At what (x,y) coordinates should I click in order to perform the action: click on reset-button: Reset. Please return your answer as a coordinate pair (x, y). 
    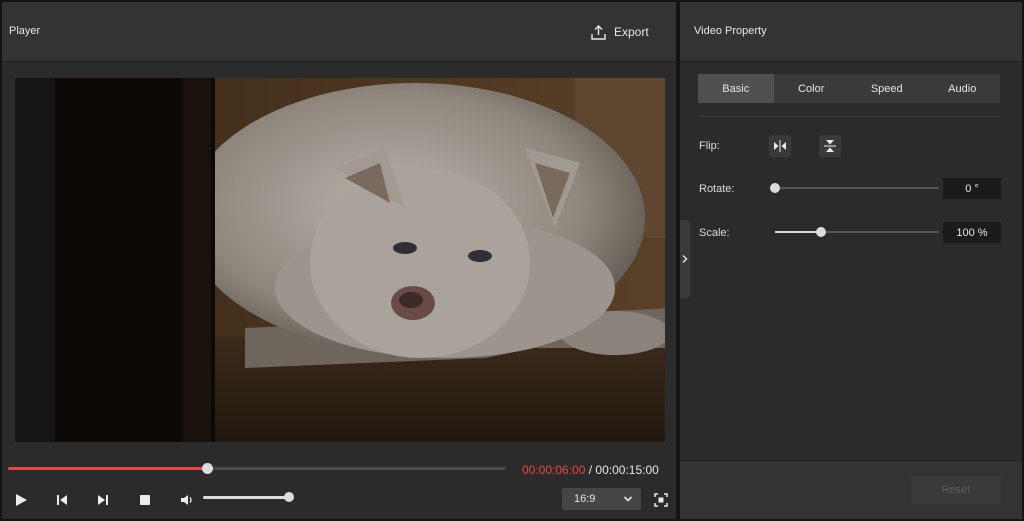
    Looking at the image, I should click on (956, 490).